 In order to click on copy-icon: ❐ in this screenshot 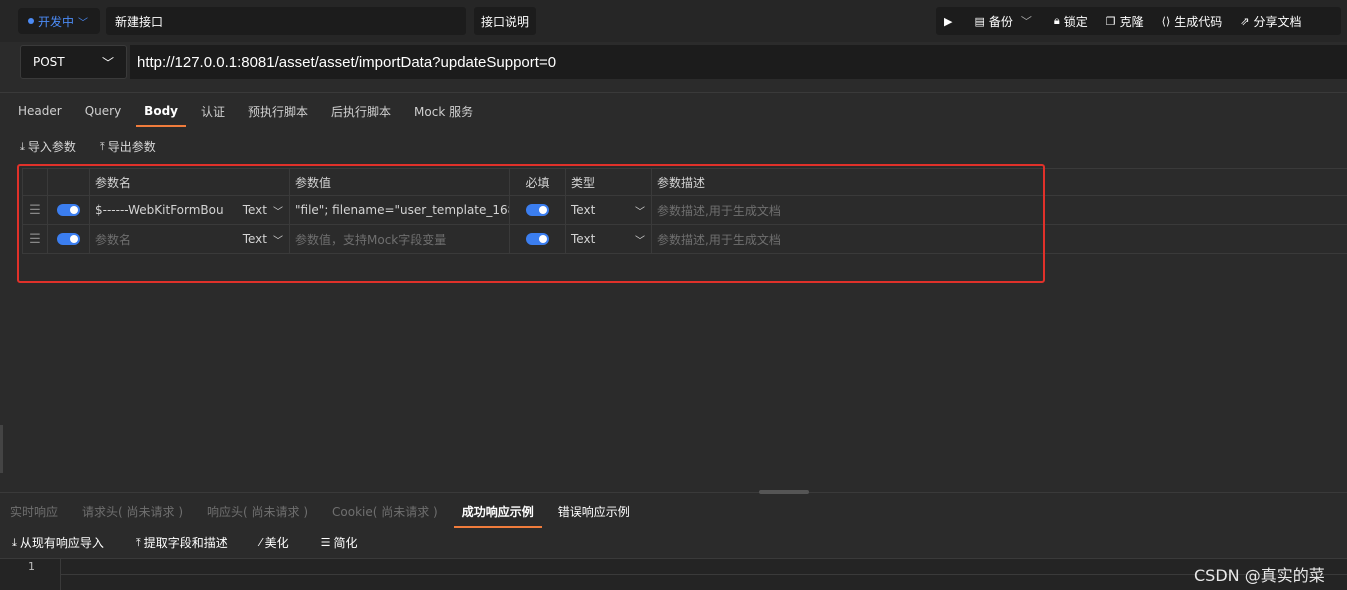, I will do `click(1110, 21)`.